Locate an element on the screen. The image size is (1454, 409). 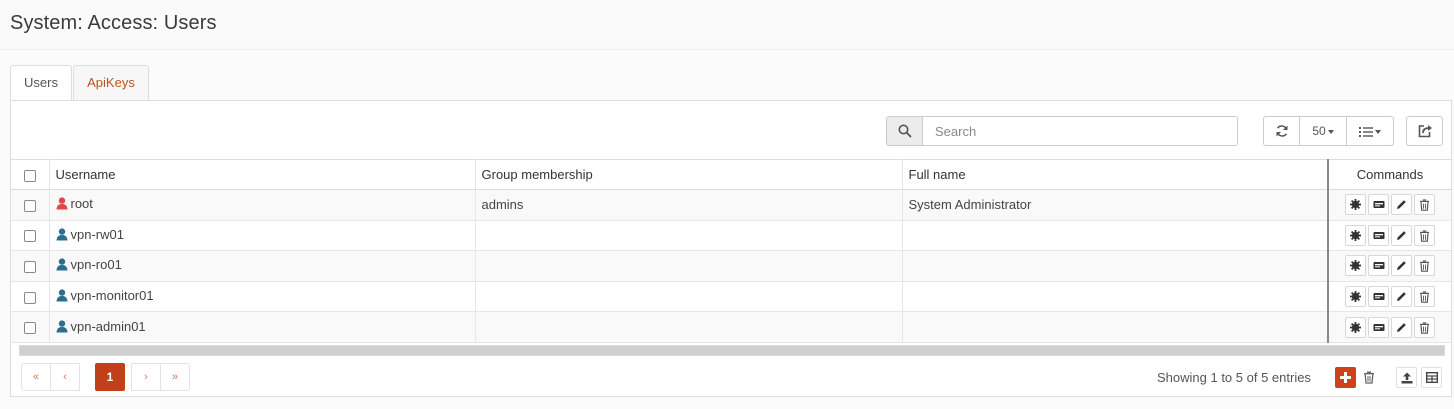
username-text: vpn-rw01 is located at coordinates (97, 234).